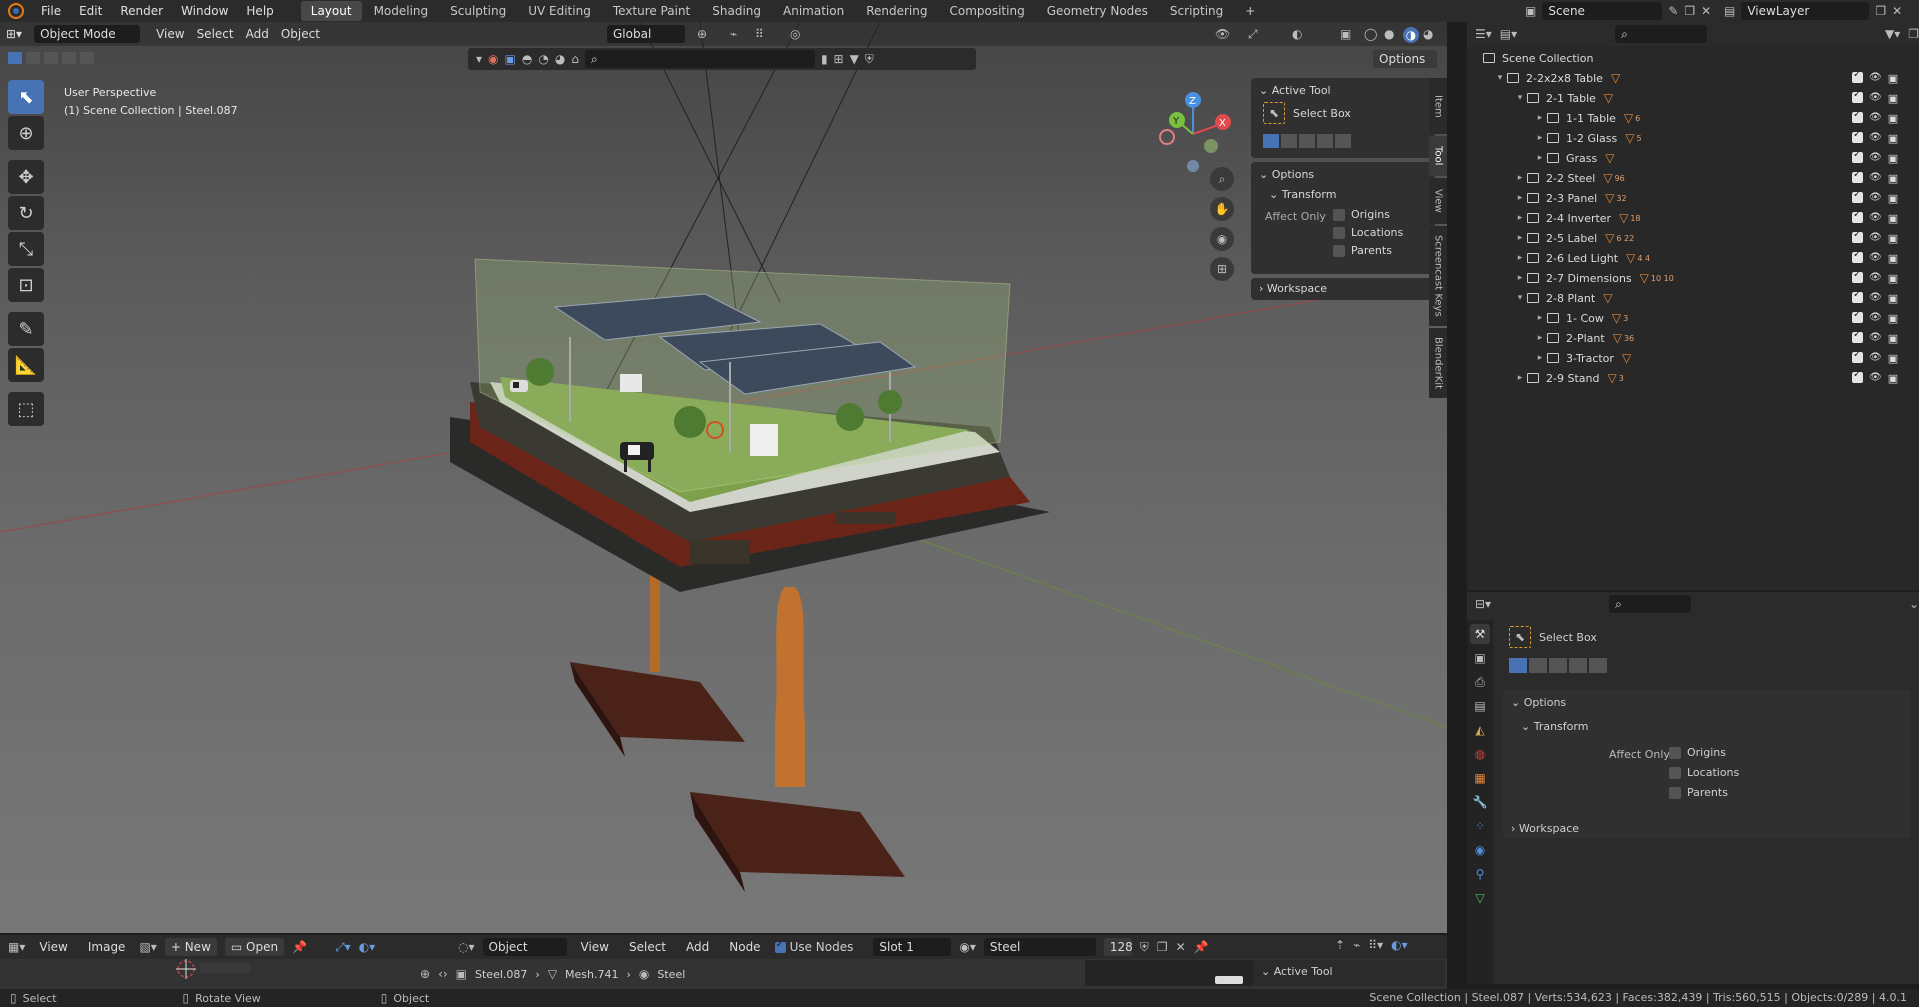  What do you see at coordinates (1892, 34) in the screenshot?
I see `filter-icon: ▼▾` at bounding box center [1892, 34].